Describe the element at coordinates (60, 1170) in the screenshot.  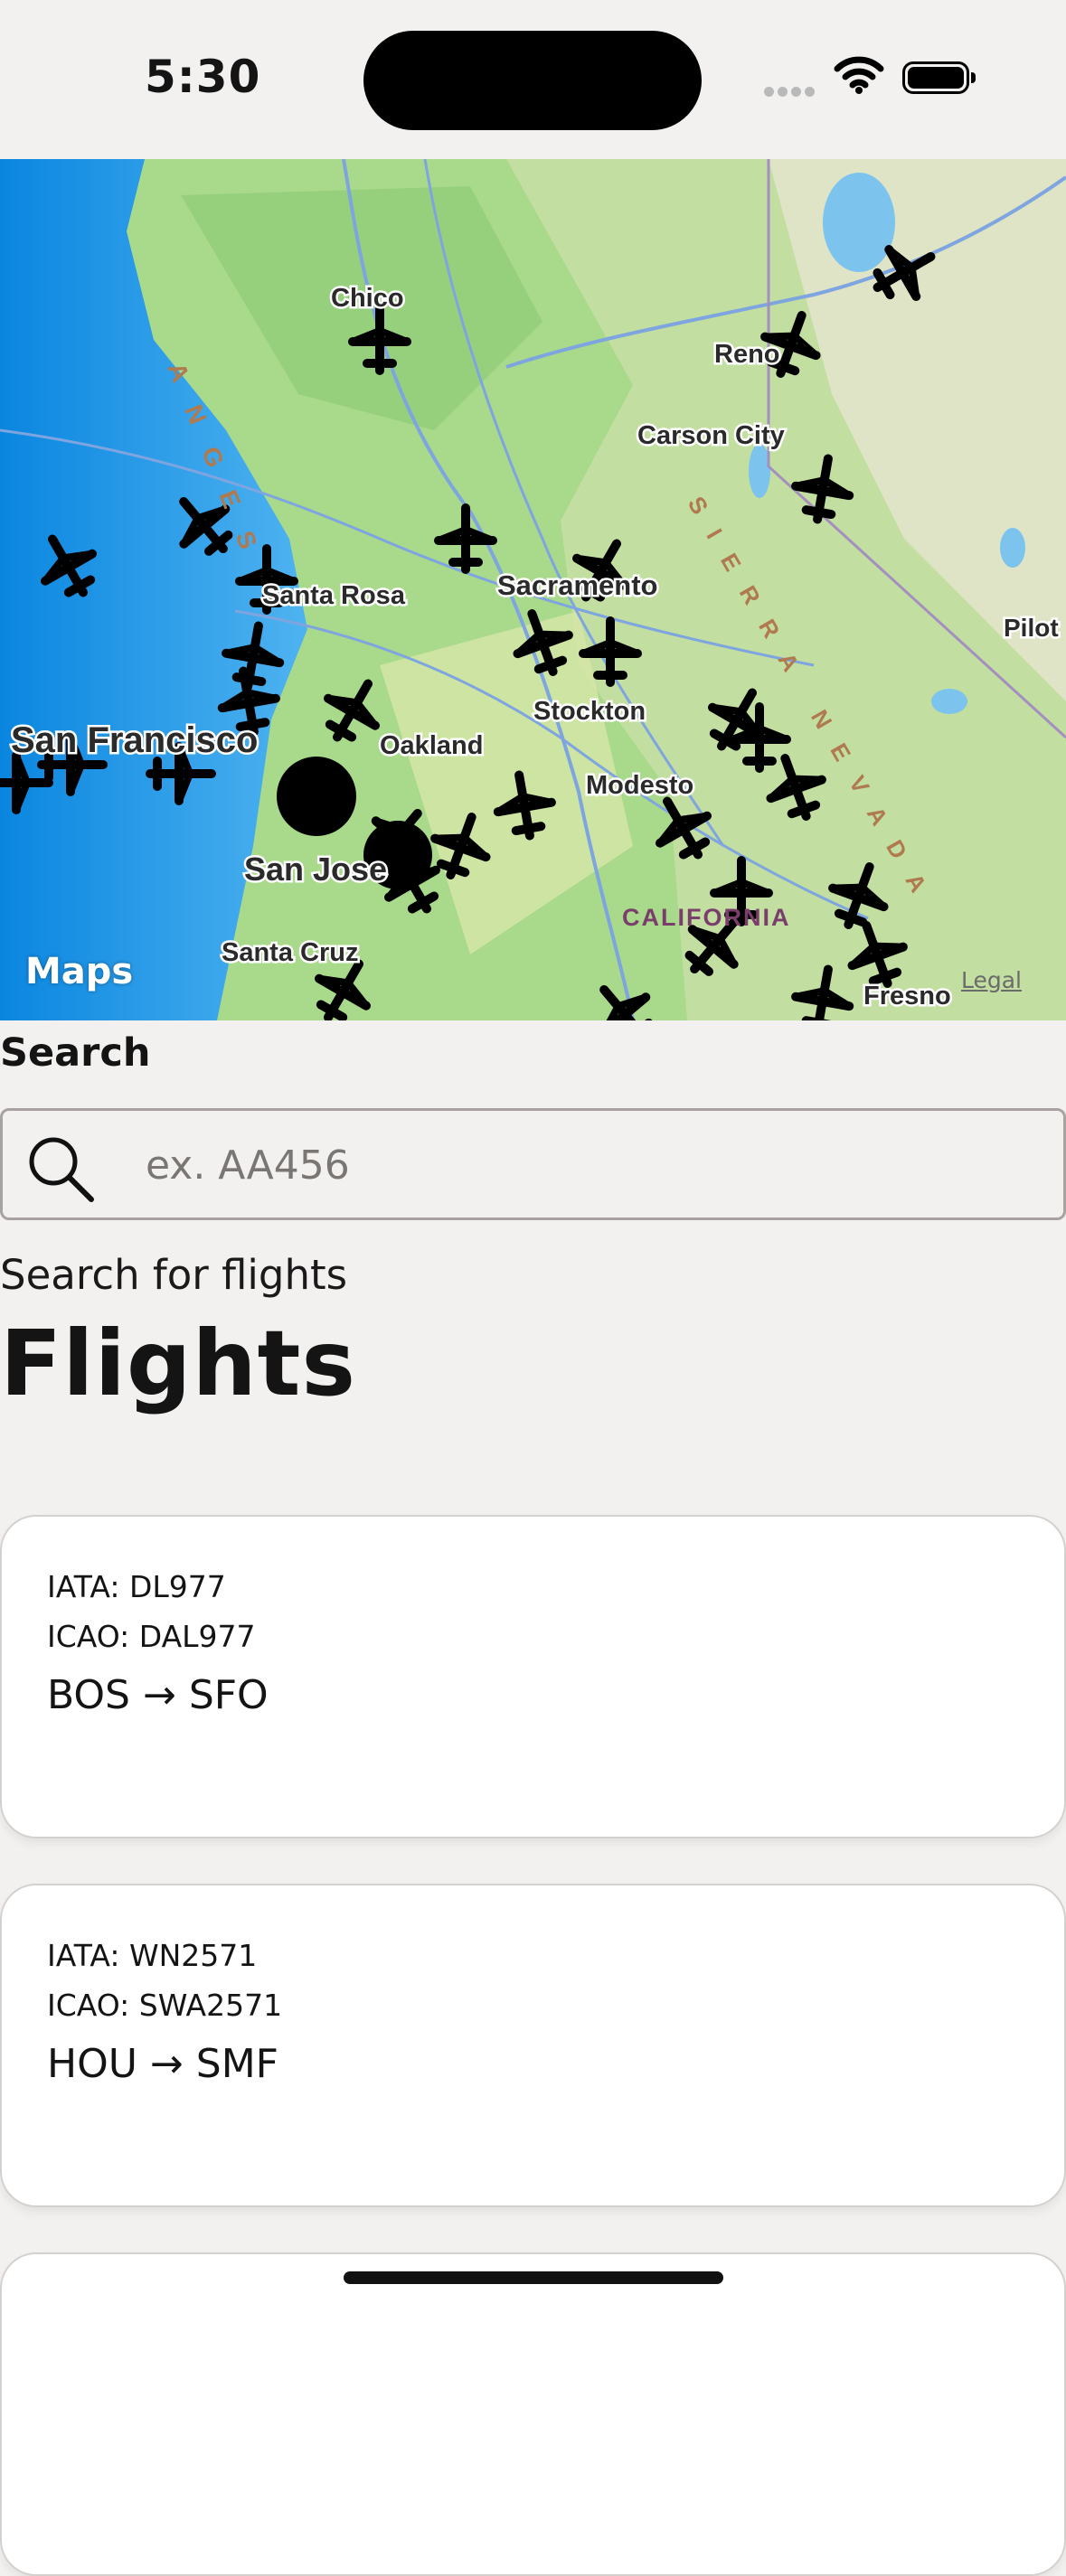
I see `search-icon` at that location.